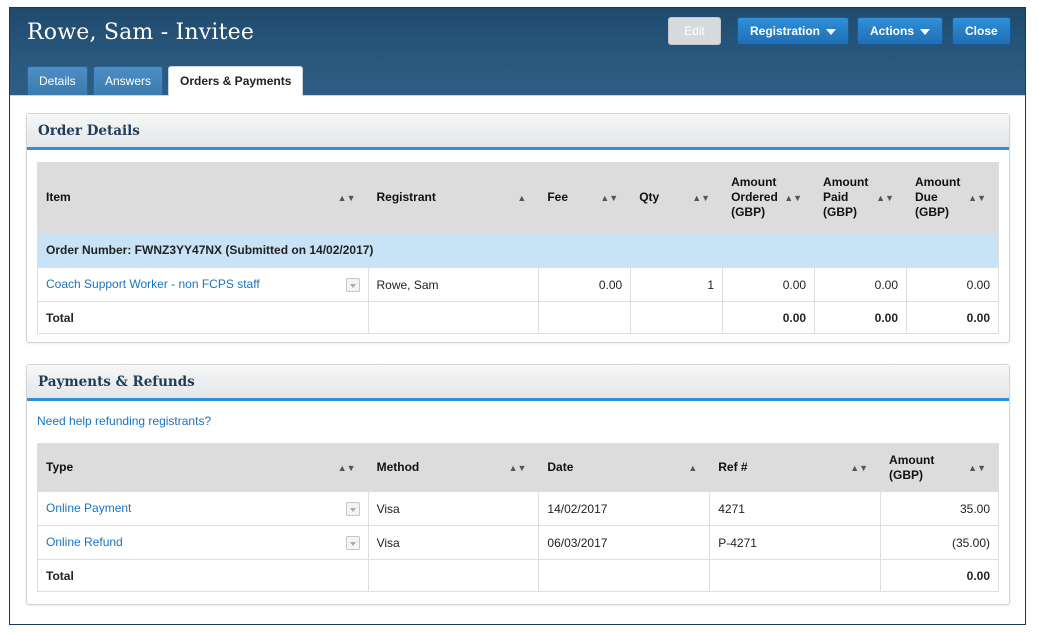 The width and height of the screenshot is (1037, 635). I want to click on type-cell: Online Payment, so click(203, 508).